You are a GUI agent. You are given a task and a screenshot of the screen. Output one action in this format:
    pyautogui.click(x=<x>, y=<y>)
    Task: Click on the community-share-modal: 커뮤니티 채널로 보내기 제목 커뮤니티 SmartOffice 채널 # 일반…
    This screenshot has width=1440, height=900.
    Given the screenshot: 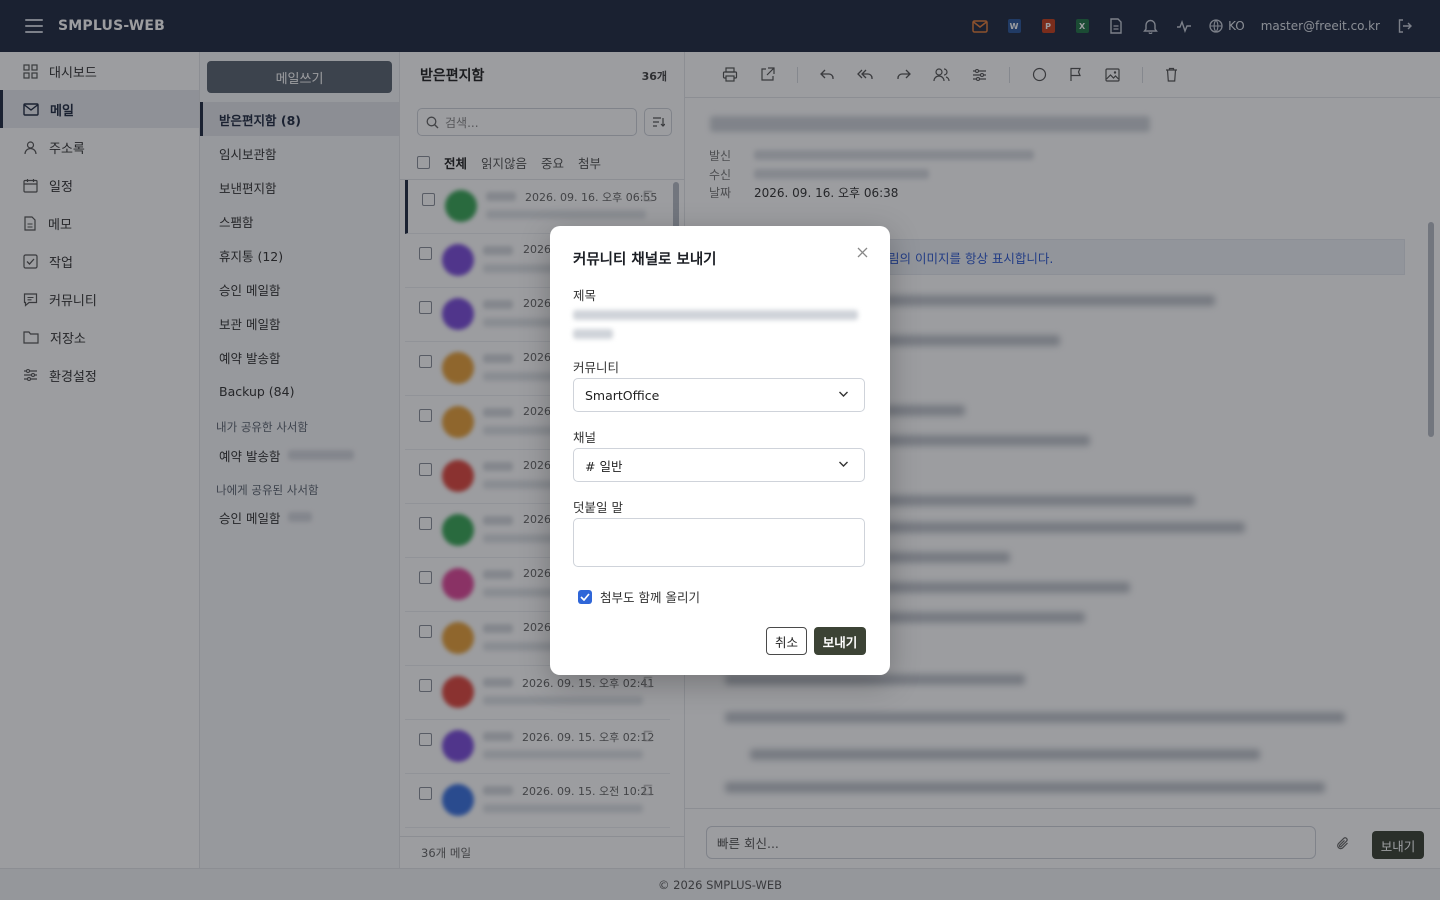 What is the action you would take?
    pyautogui.click(x=720, y=450)
    